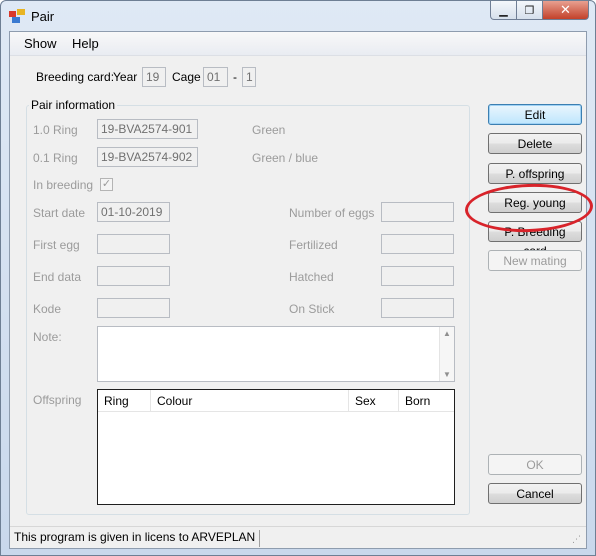  I want to click on start-date-label: Start date, so click(59, 213).